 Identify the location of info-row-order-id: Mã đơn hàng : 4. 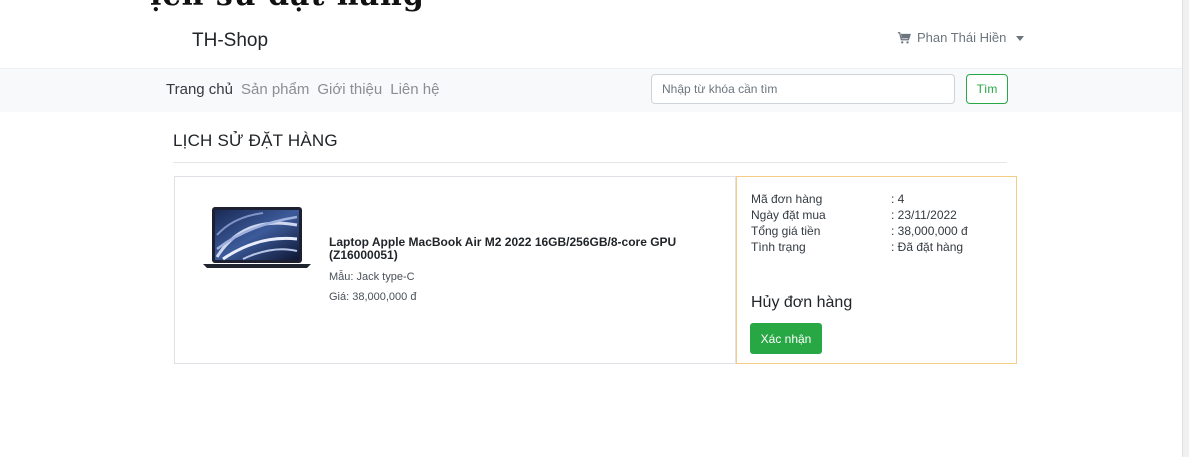
(859, 199).